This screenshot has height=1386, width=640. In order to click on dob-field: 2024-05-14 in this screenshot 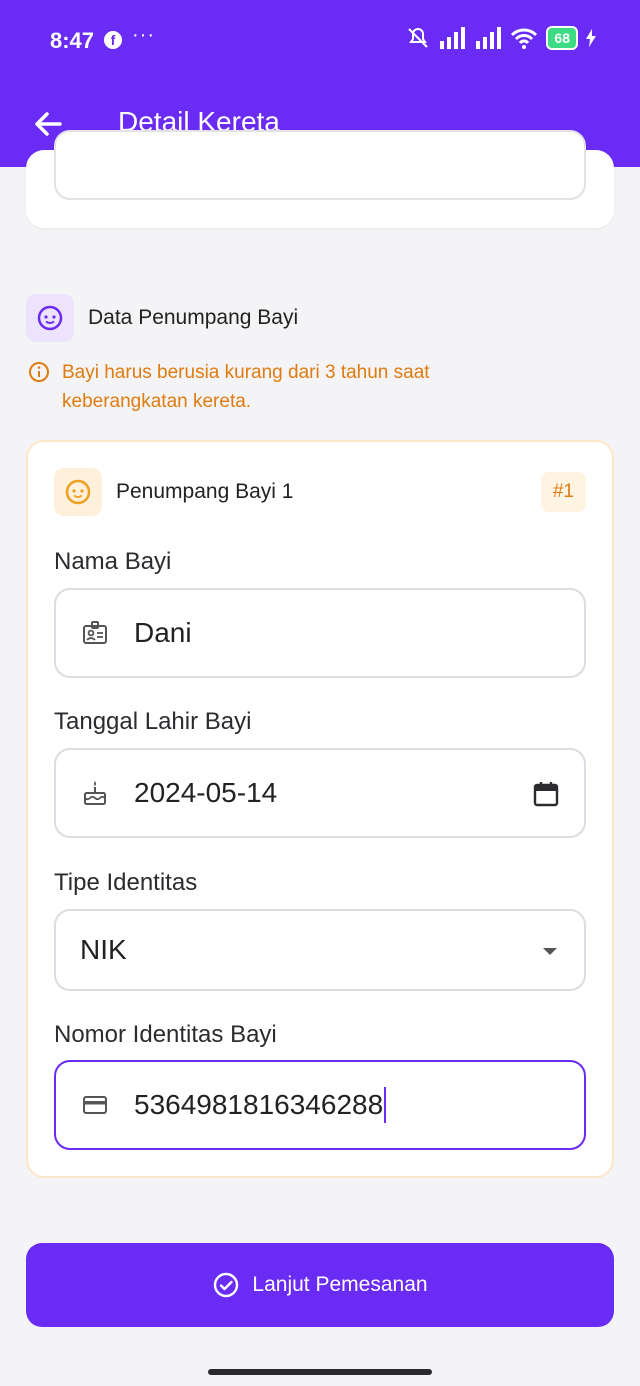, I will do `click(320, 793)`.